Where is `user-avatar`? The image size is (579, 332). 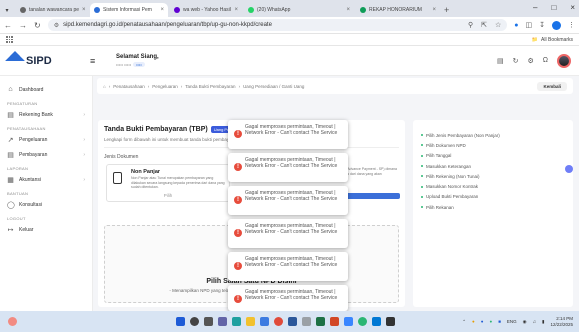 user-avatar is located at coordinates (564, 60).